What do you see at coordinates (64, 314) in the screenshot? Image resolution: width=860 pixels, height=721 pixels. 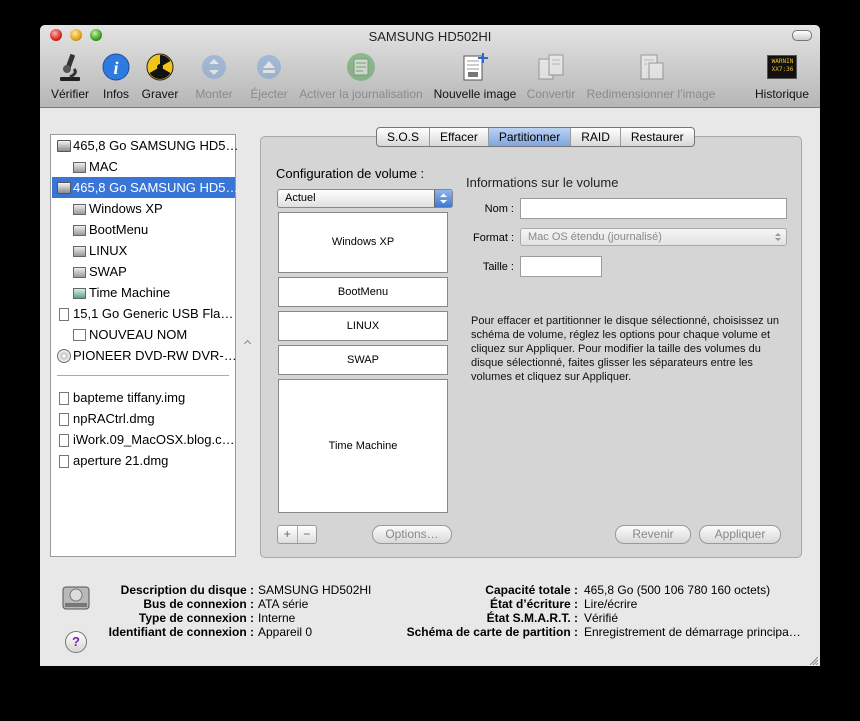 I see `usb-disk-icon` at bounding box center [64, 314].